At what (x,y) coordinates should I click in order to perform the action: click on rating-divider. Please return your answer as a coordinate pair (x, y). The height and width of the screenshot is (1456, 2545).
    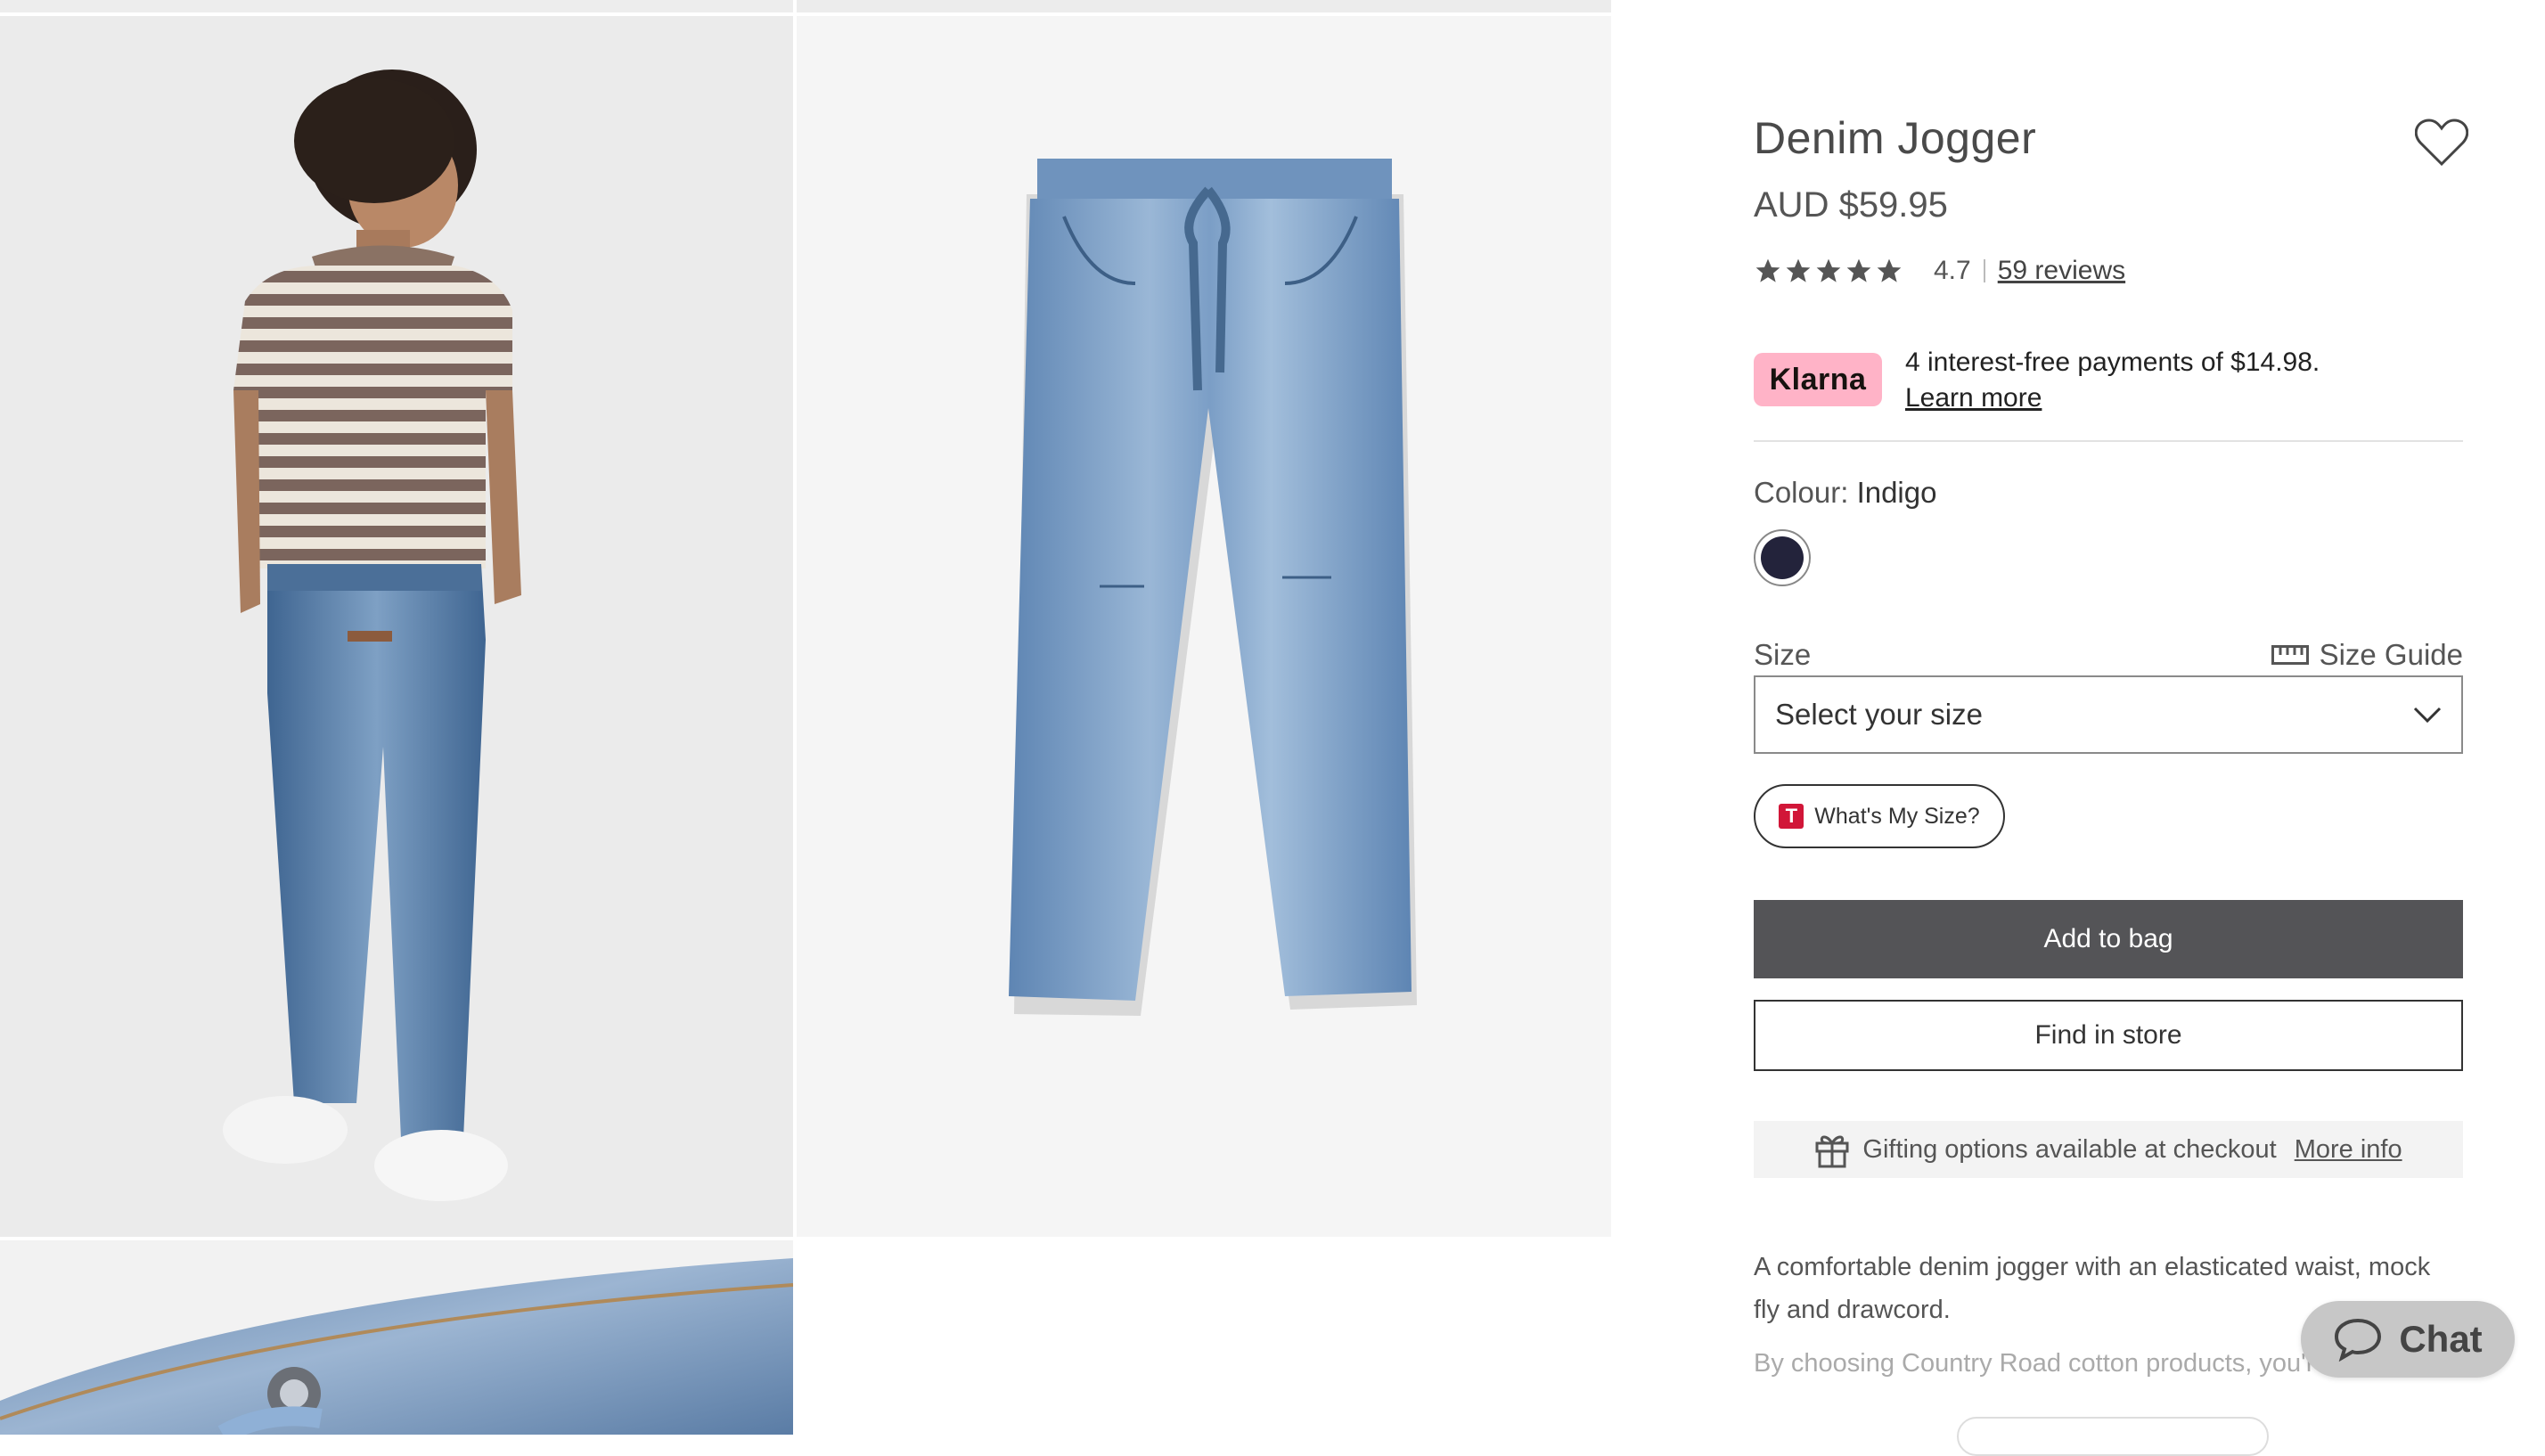
    Looking at the image, I should click on (1984, 270).